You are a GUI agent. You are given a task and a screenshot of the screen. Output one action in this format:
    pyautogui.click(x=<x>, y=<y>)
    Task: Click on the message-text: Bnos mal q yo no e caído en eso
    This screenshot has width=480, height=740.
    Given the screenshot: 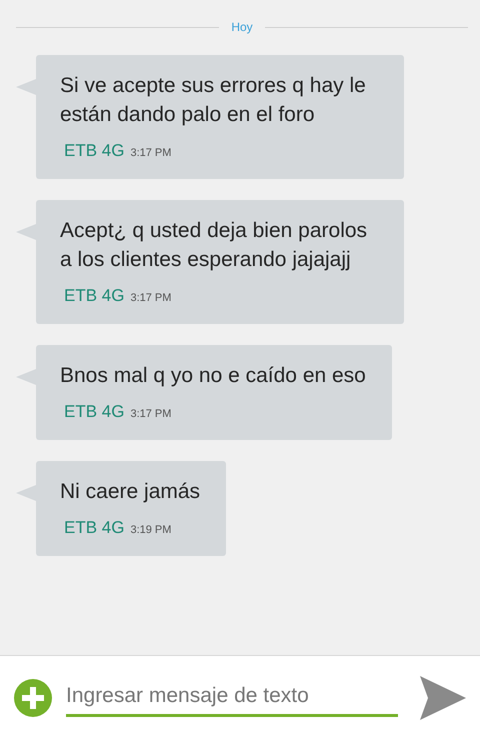 What is the action you would take?
    pyautogui.click(x=213, y=376)
    